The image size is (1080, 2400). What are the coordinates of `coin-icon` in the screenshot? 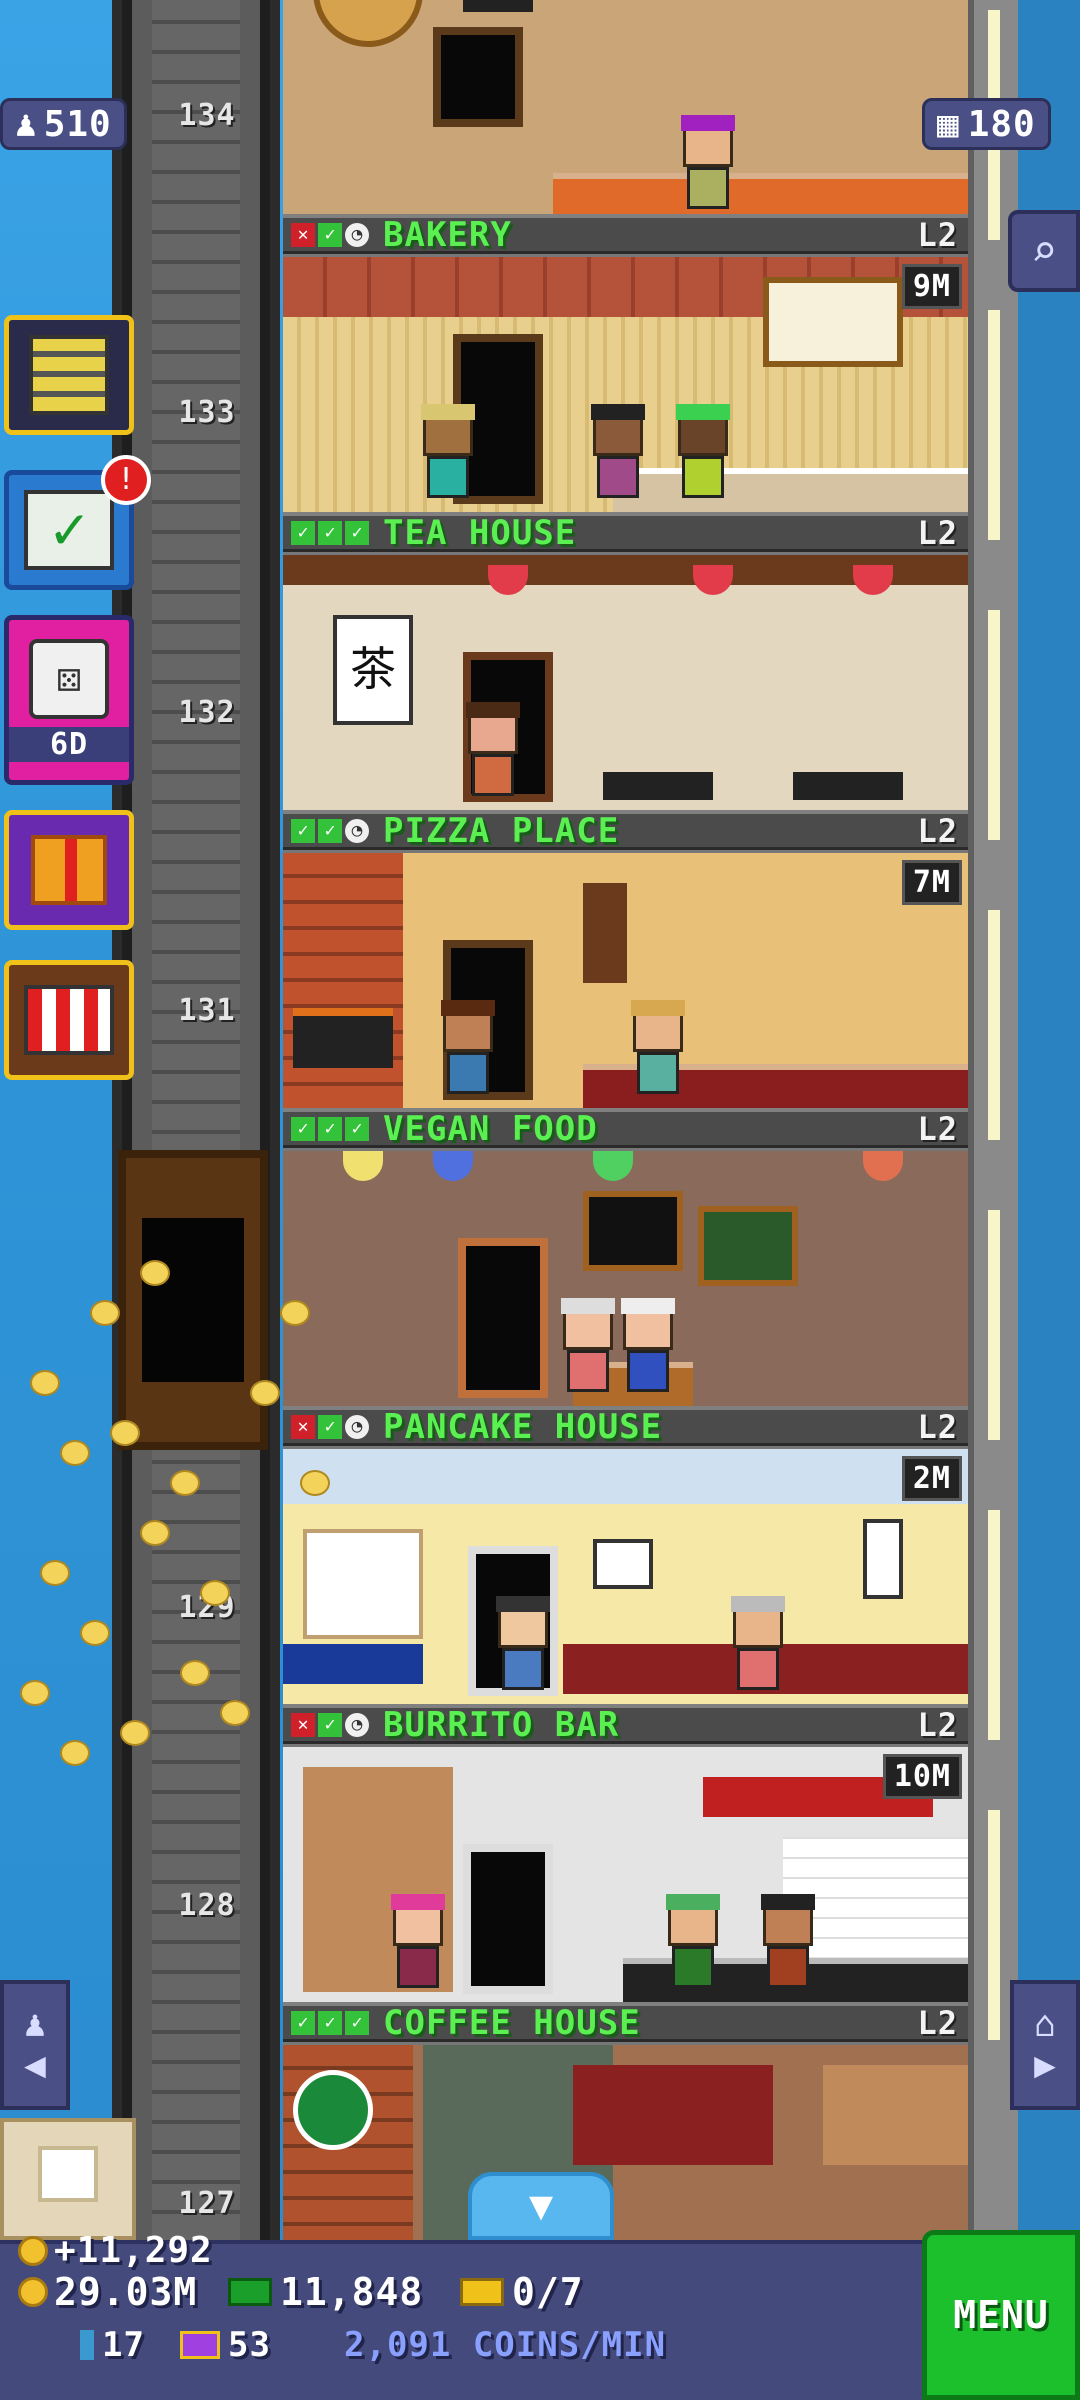 It's located at (33, 2250).